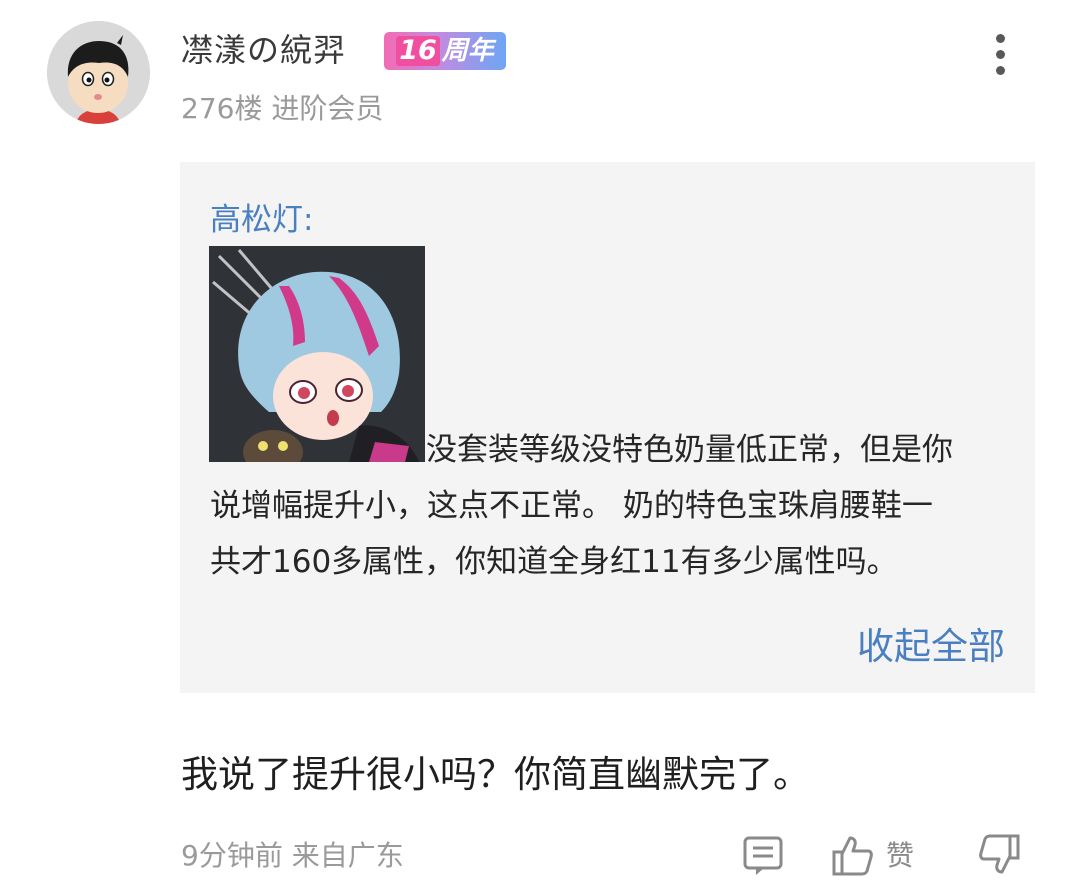  Describe the element at coordinates (571, 506) in the screenshot. I see `quote-text-line-2: 说增幅提升小，这点不正常。 奶的特色宝珠肩腰鞋一` at that location.